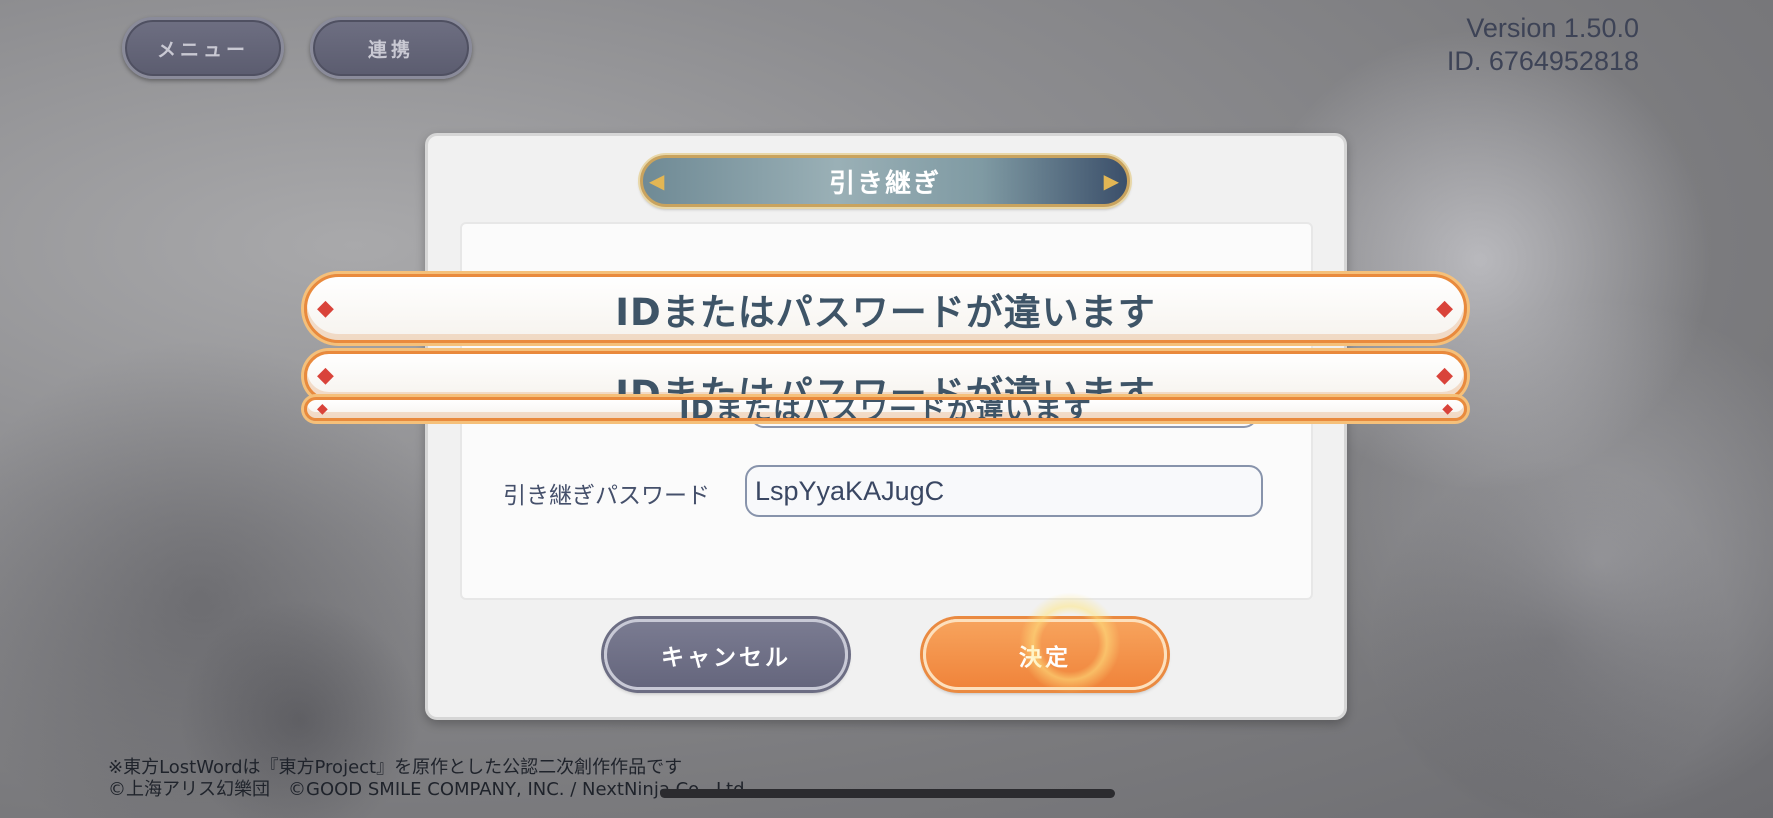  Describe the element at coordinates (1543, 45) in the screenshot. I see `version-info: Version 1.50.0 ID. 6764952818` at that location.